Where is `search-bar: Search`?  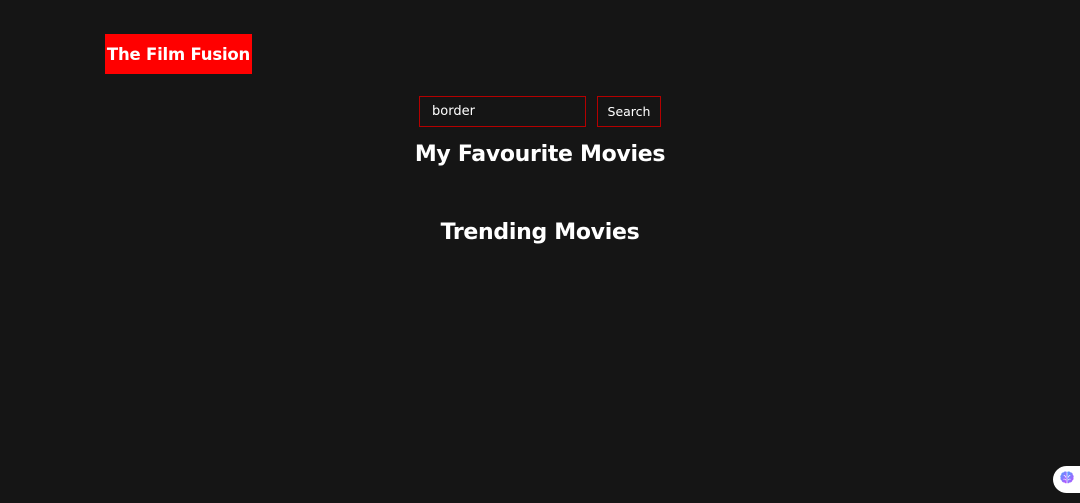
search-bar: Search is located at coordinates (540, 111).